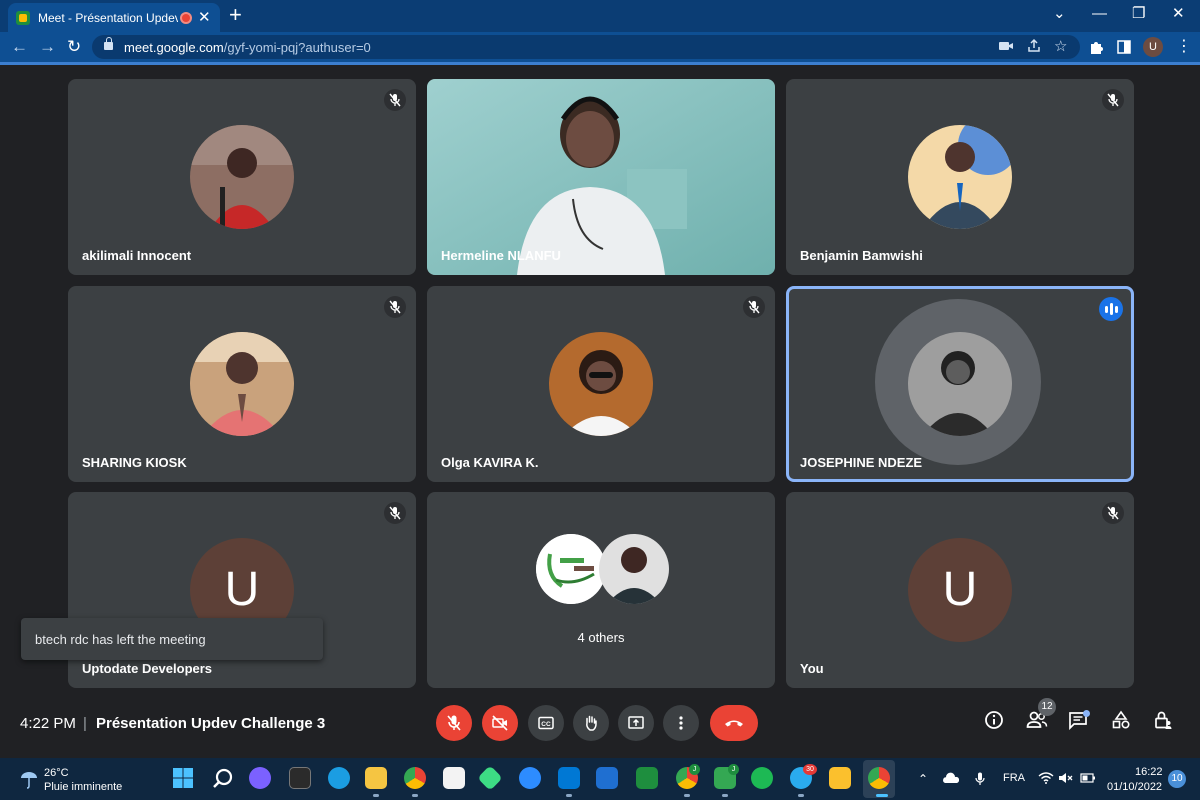 This screenshot has width=1200, height=800. What do you see at coordinates (1014, 778) in the screenshot?
I see `input-language: FRA` at bounding box center [1014, 778].